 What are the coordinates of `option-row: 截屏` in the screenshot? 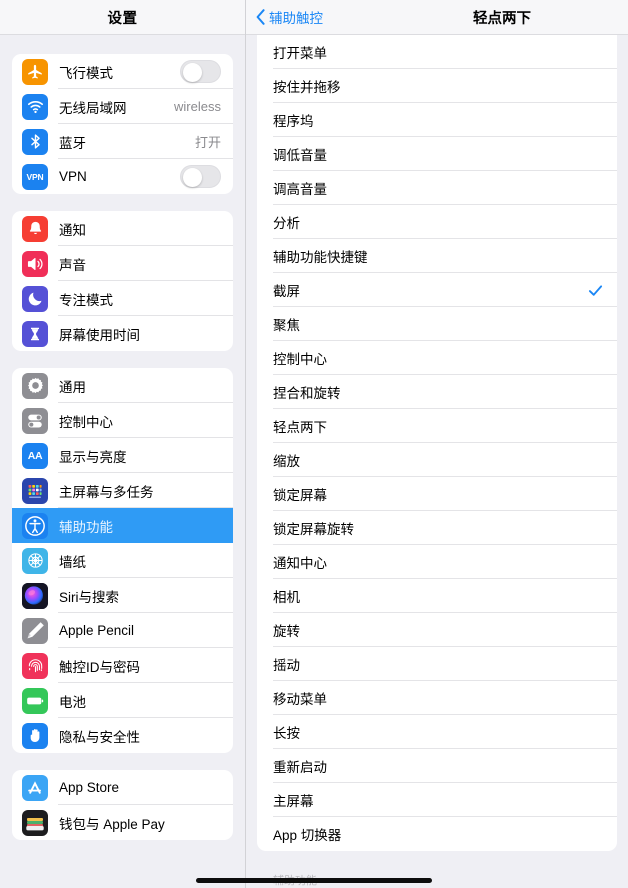 It's located at (437, 290).